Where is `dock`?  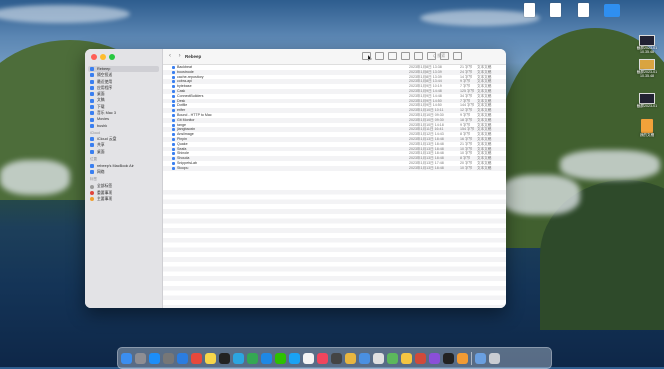 dock is located at coordinates (334, 358).